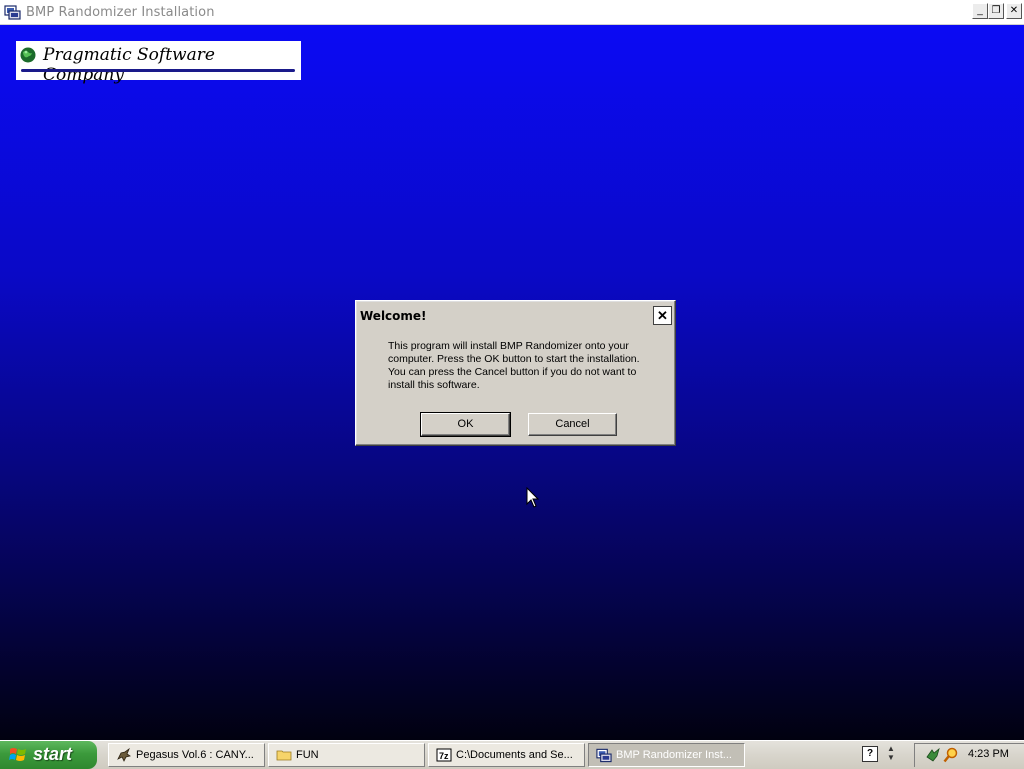 The width and height of the screenshot is (1024, 769). What do you see at coordinates (1014, 11) in the screenshot?
I see `close-window-button: ✕` at bounding box center [1014, 11].